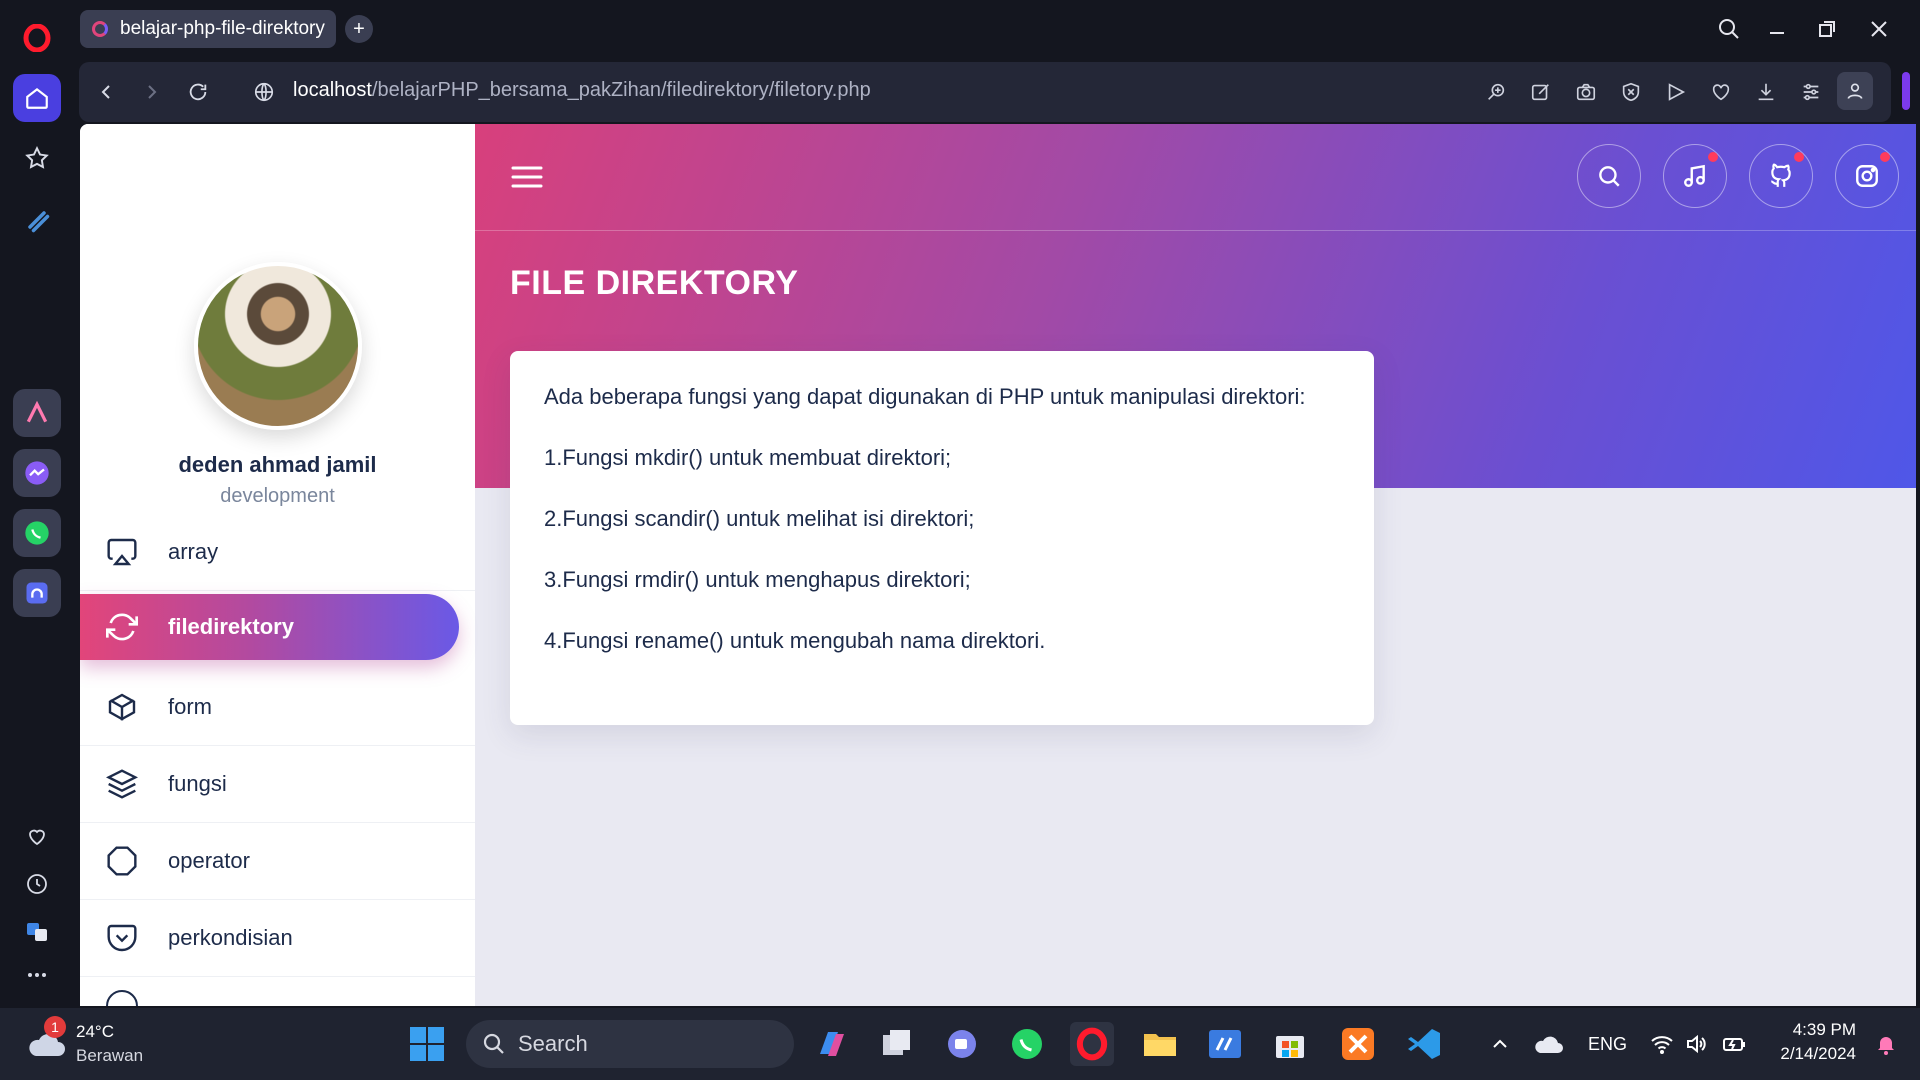 This screenshot has height=1080, width=1920. Describe the element at coordinates (37, 413) in the screenshot. I see `arc-icon` at that location.